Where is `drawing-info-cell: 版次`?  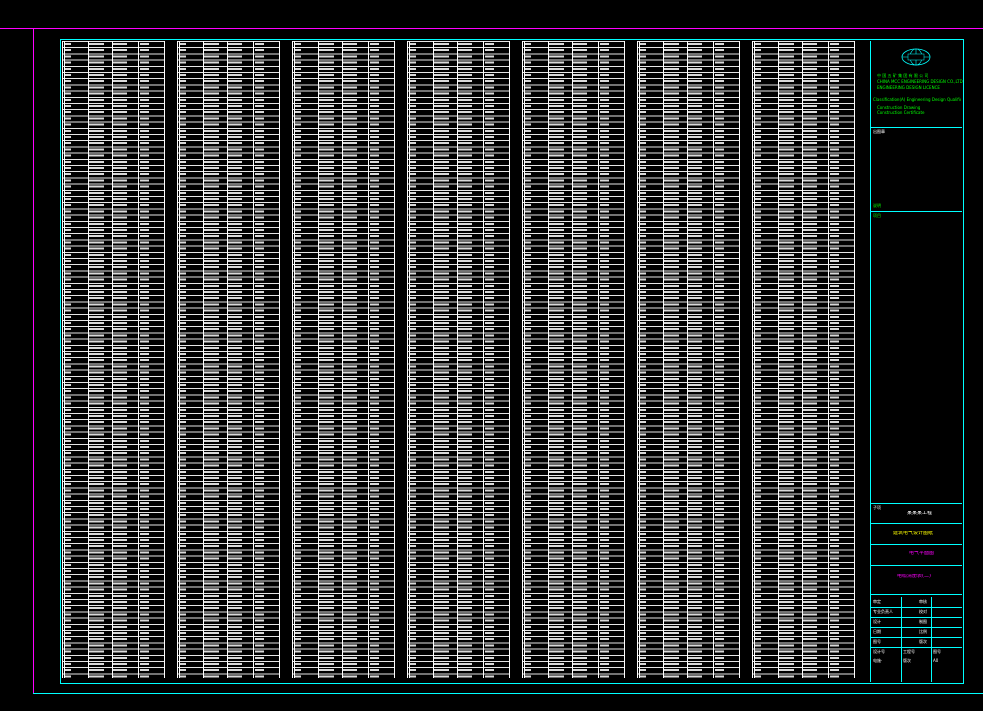
drawing-info-cell: 版次 is located at coordinates (907, 660).